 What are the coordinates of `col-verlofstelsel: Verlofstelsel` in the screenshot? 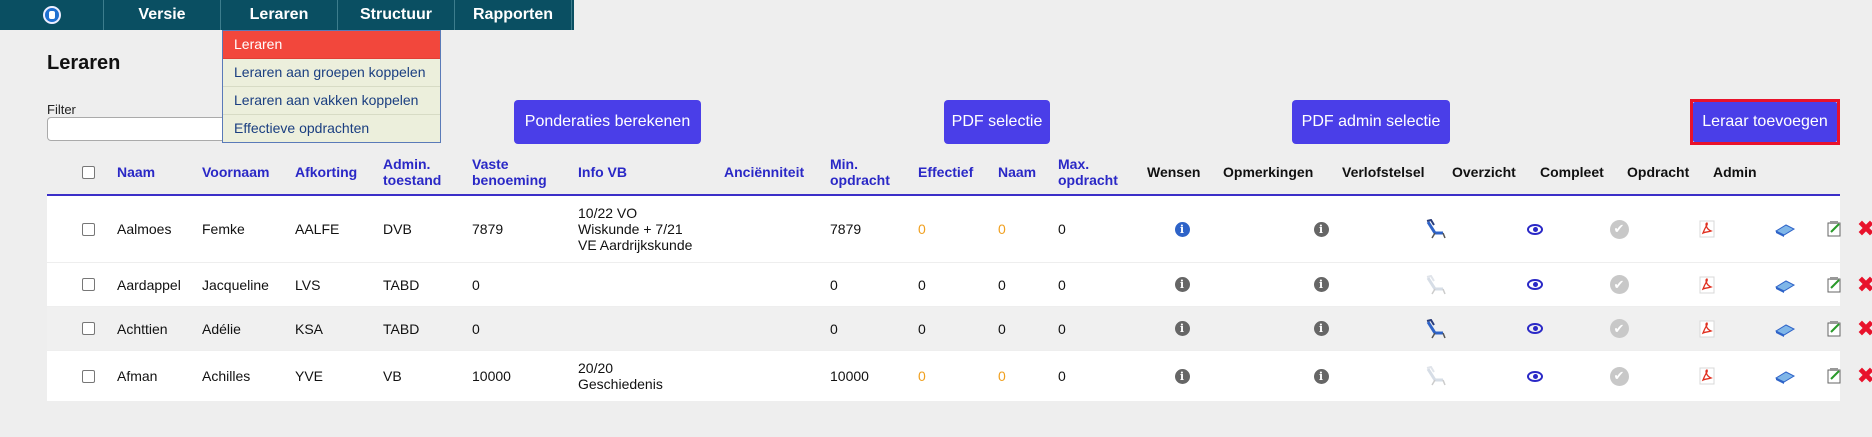 It's located at (1383, 172).